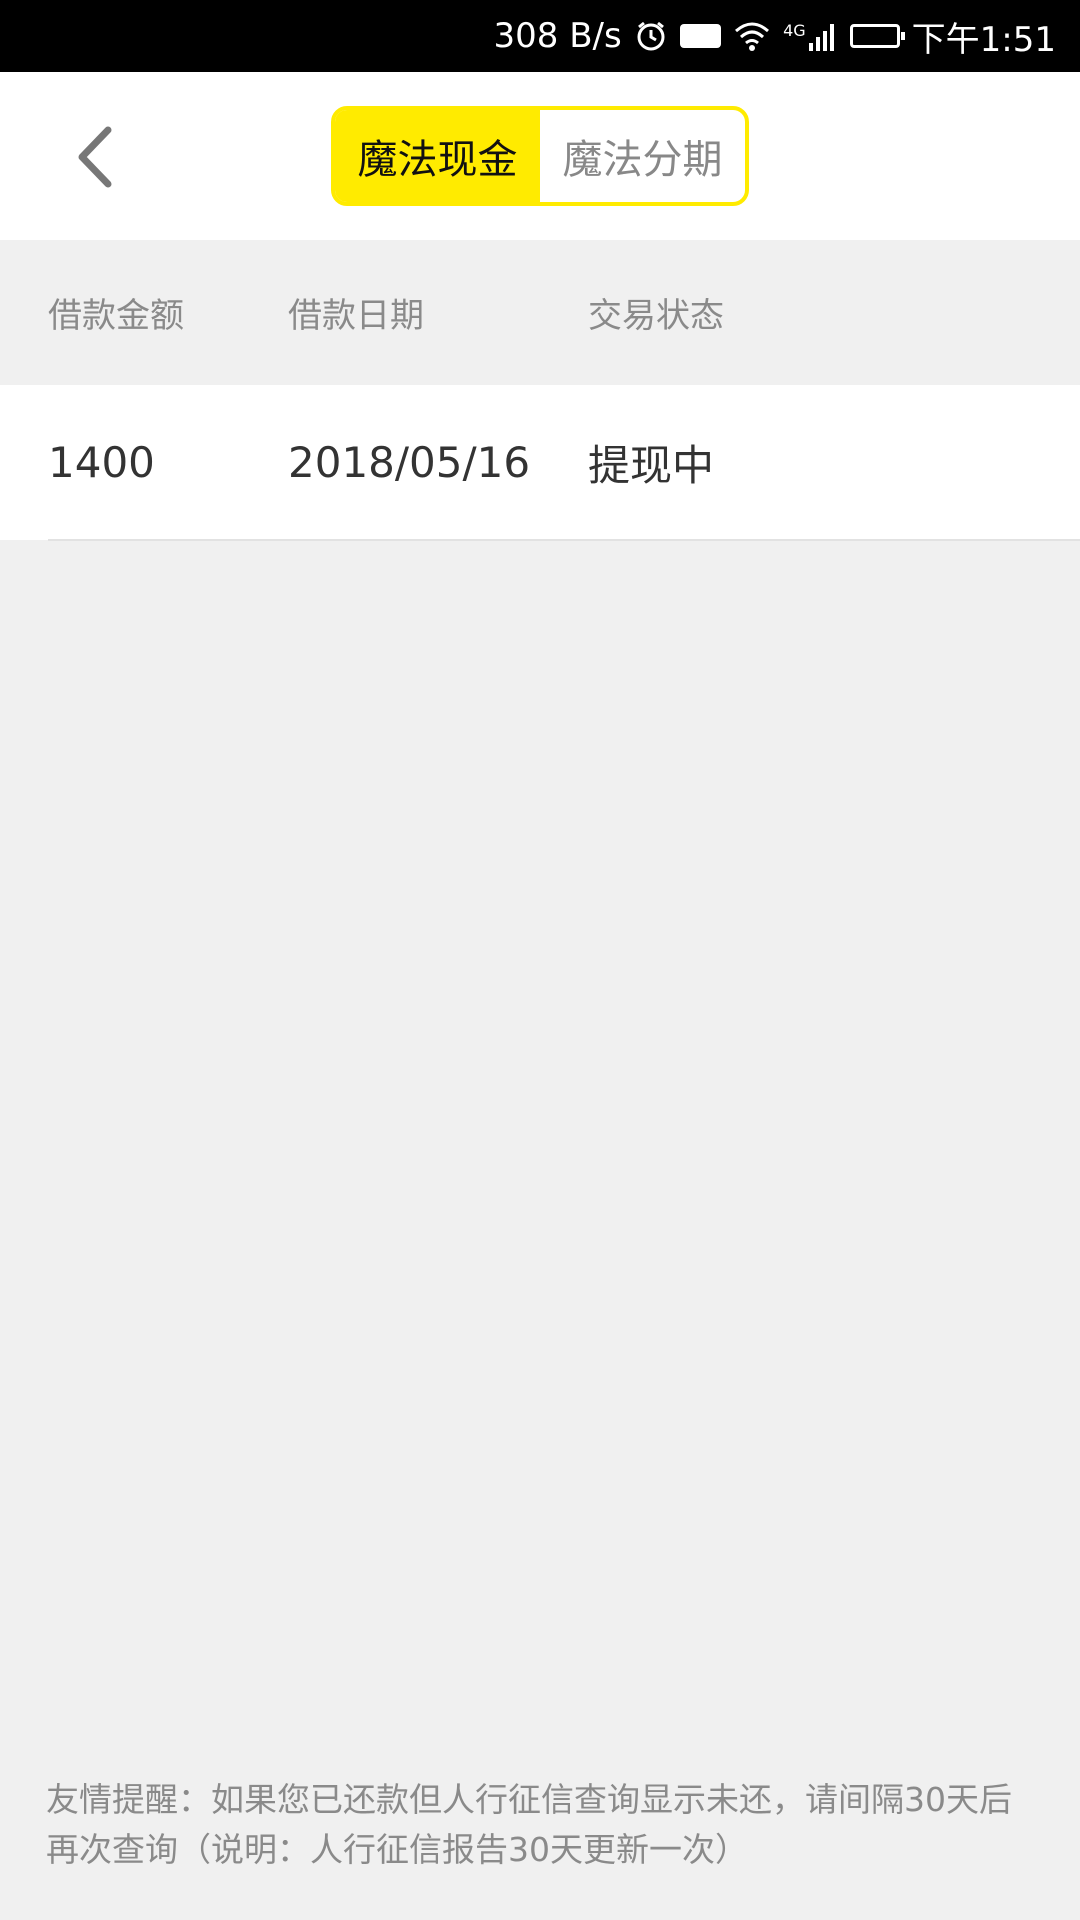 The width and height of the screenshot is (1080, 1920). I want to click on transaction-status: 提现中, so click(651, 465).